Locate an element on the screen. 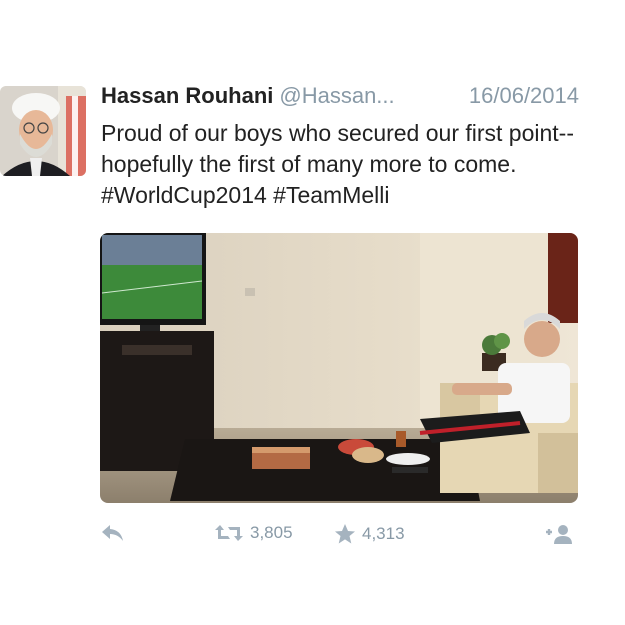 The height and width of the screenshot is (625, 625). tweet-header: Hassan Rouhani @Hassan... 16/06/2014 is located at coordinates (346, 98).